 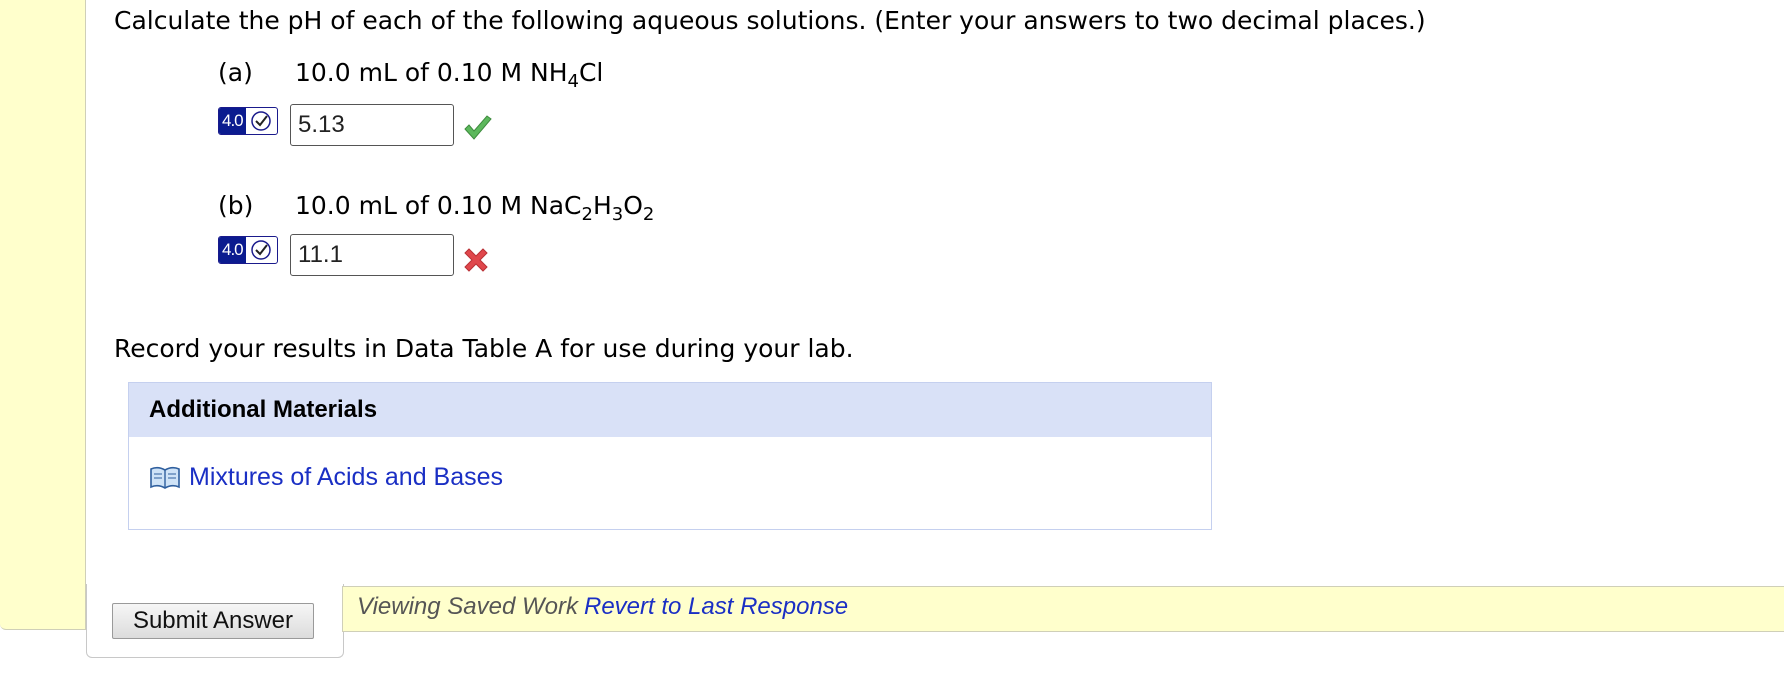 I want to click on part-a-formula: NH4Cl, so click(x=567, y=75).